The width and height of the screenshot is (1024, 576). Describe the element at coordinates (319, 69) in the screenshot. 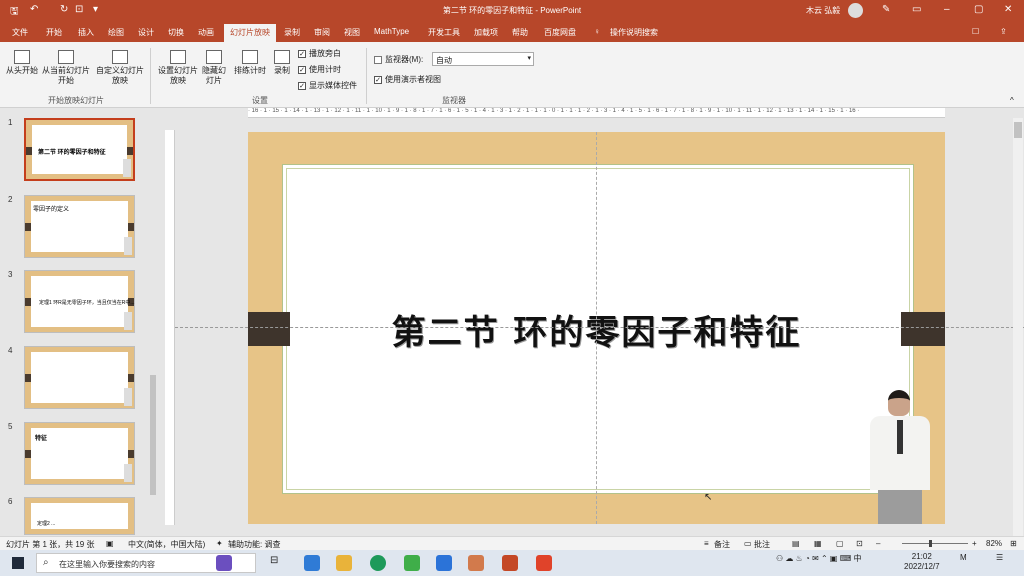

I see `use-timings-checkbox: ✓ 使用计时` at that location.